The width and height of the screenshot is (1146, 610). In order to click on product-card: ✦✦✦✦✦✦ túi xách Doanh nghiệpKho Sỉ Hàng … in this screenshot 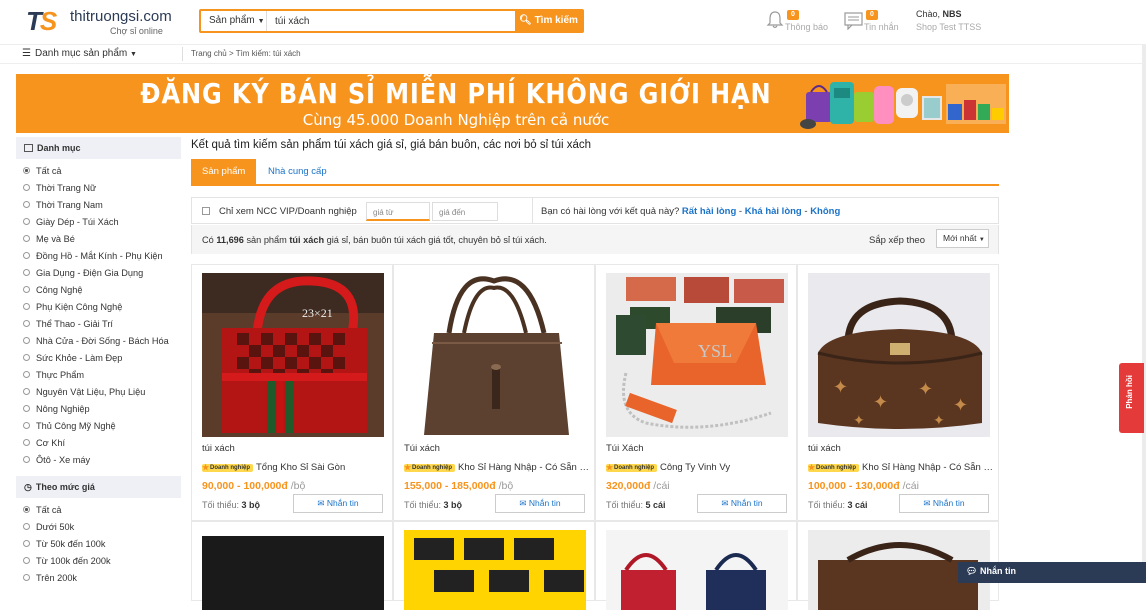, I will do `click(898, 392)`.